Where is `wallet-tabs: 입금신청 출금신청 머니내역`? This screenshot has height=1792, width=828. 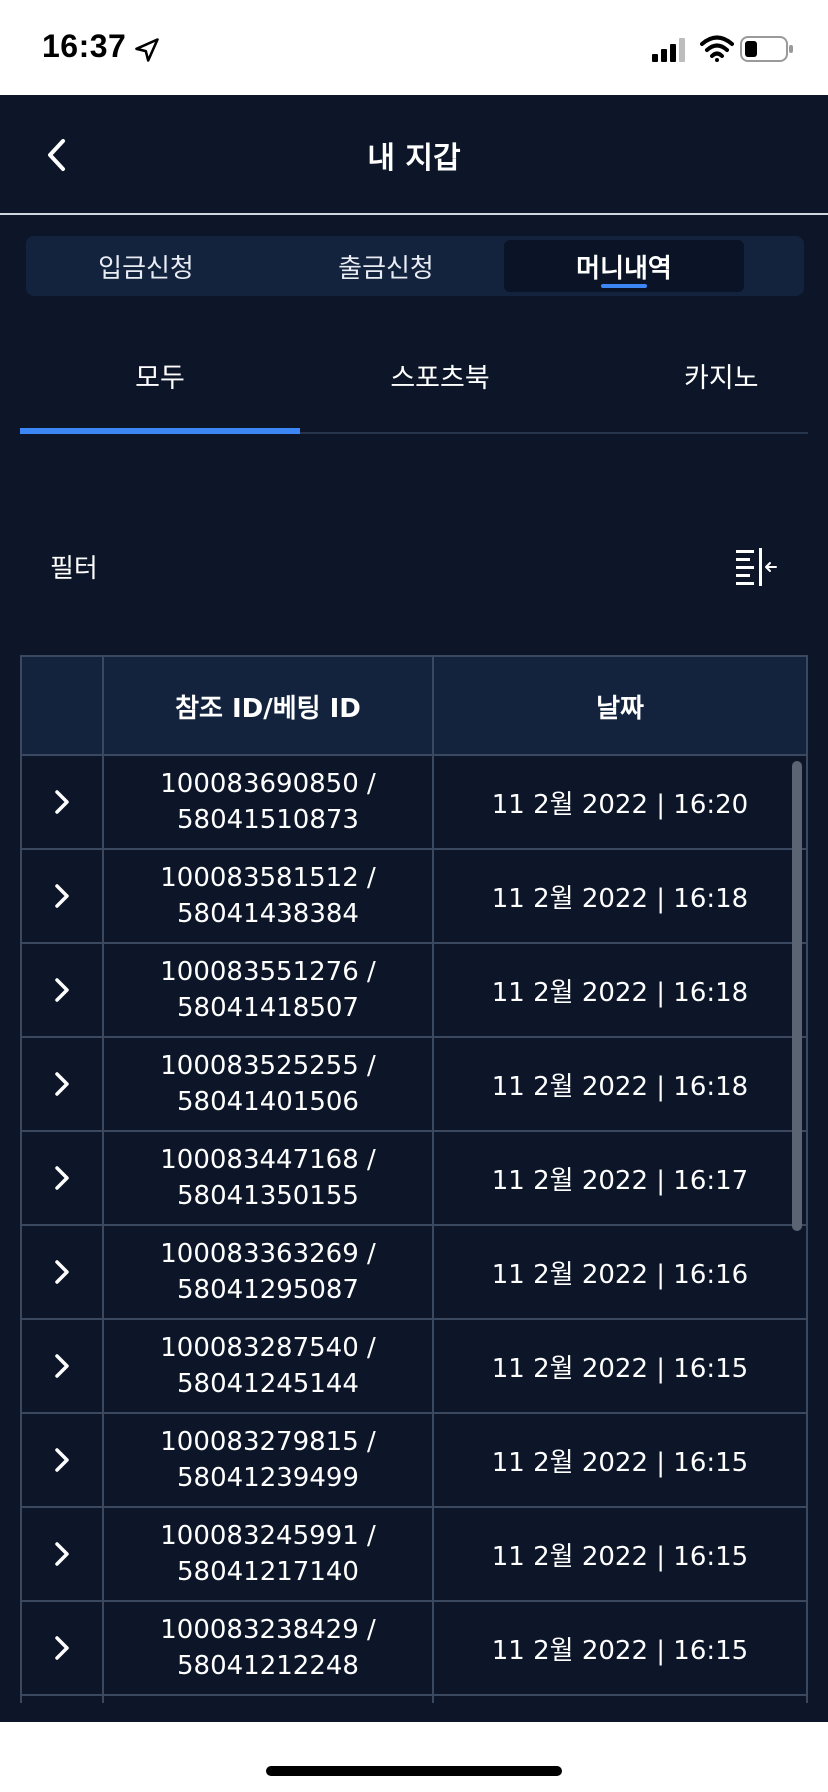 wallet-tabs: 입금신청 출금신청 머니내역 is located at coordinates (415, 266).